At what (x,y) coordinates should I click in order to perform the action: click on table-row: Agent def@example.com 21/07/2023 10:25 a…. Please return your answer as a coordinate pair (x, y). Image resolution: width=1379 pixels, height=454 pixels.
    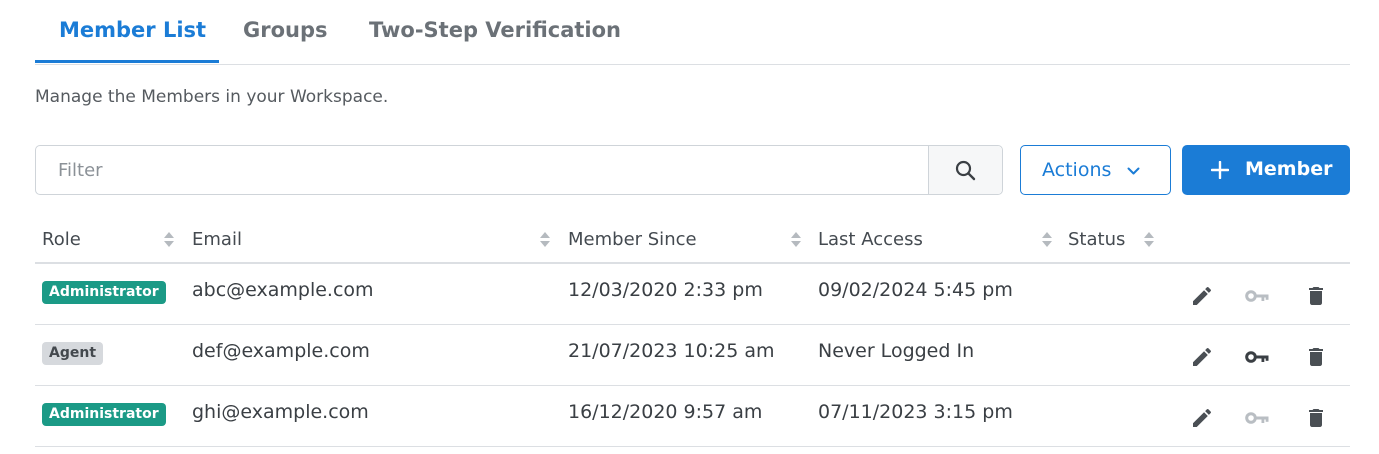
    Looking at the image, I should click on (692, 355).